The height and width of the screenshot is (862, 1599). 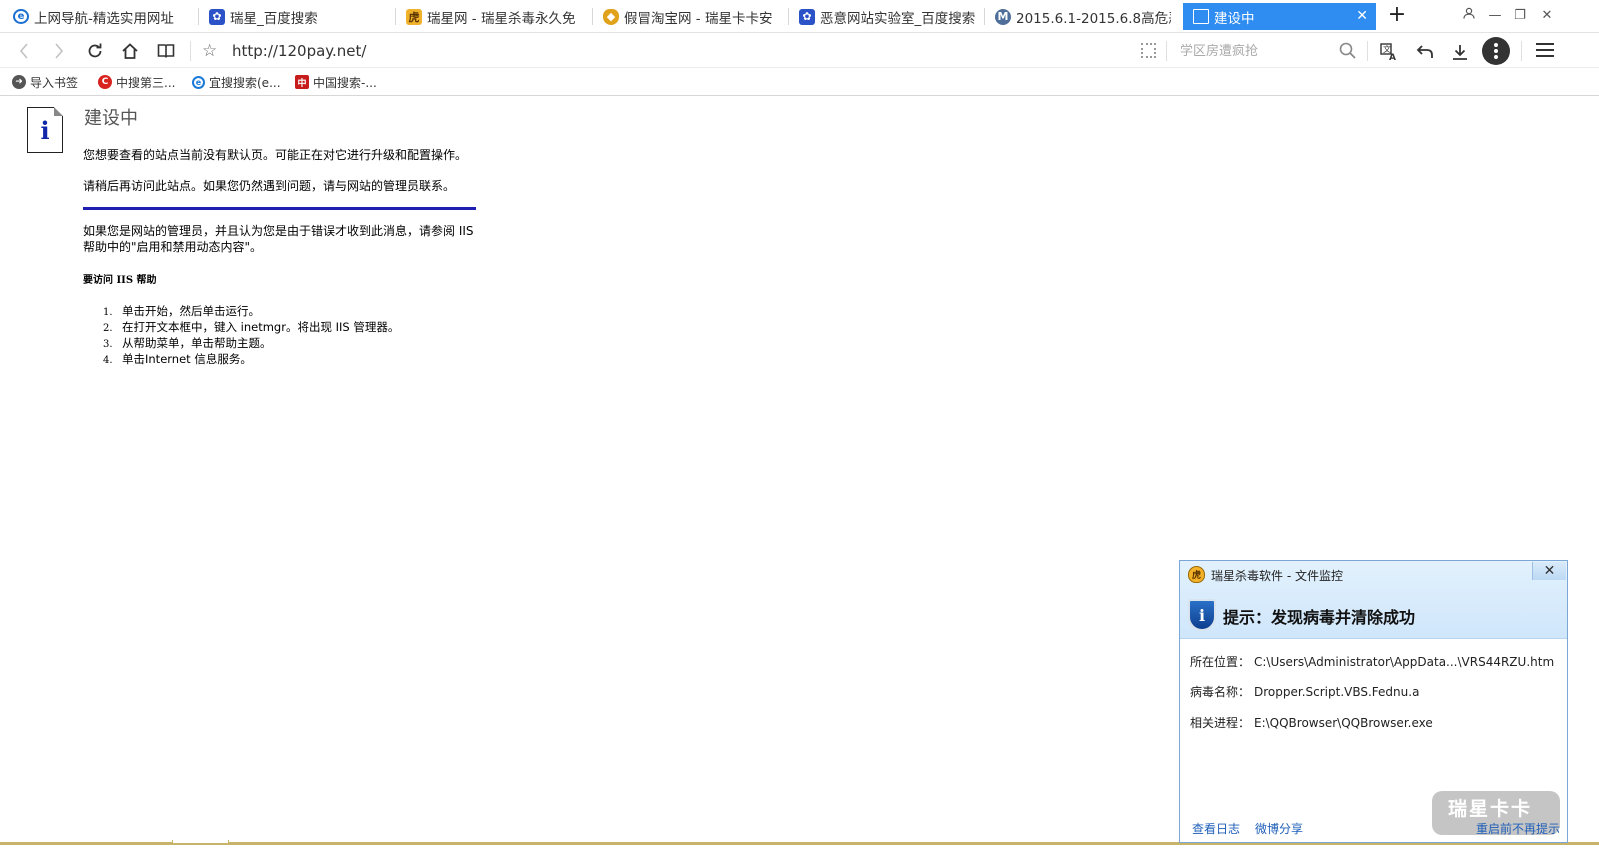 What do you see at coordinates (278, 231) in the screenshot?
I see `admin-note-line: 如果您是网站的管理员，并且认为您是由于错误才收到此消息，请参阅 IIS` at bounding box center [278, 231].